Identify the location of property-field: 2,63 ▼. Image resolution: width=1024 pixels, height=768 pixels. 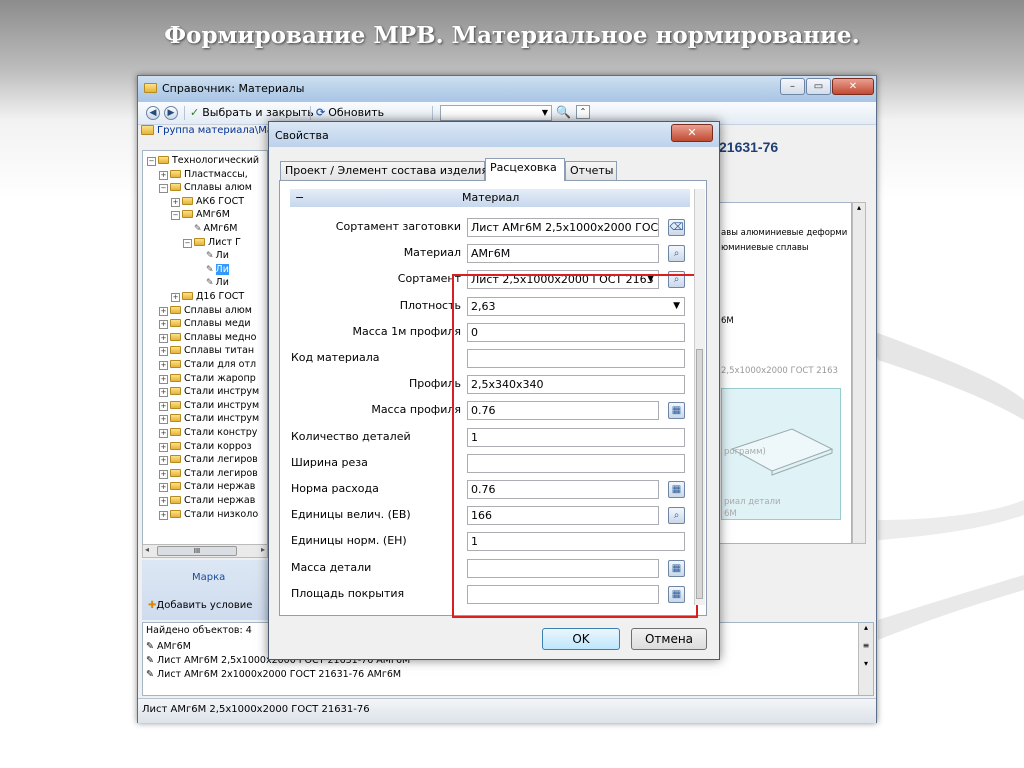
(576, 306).